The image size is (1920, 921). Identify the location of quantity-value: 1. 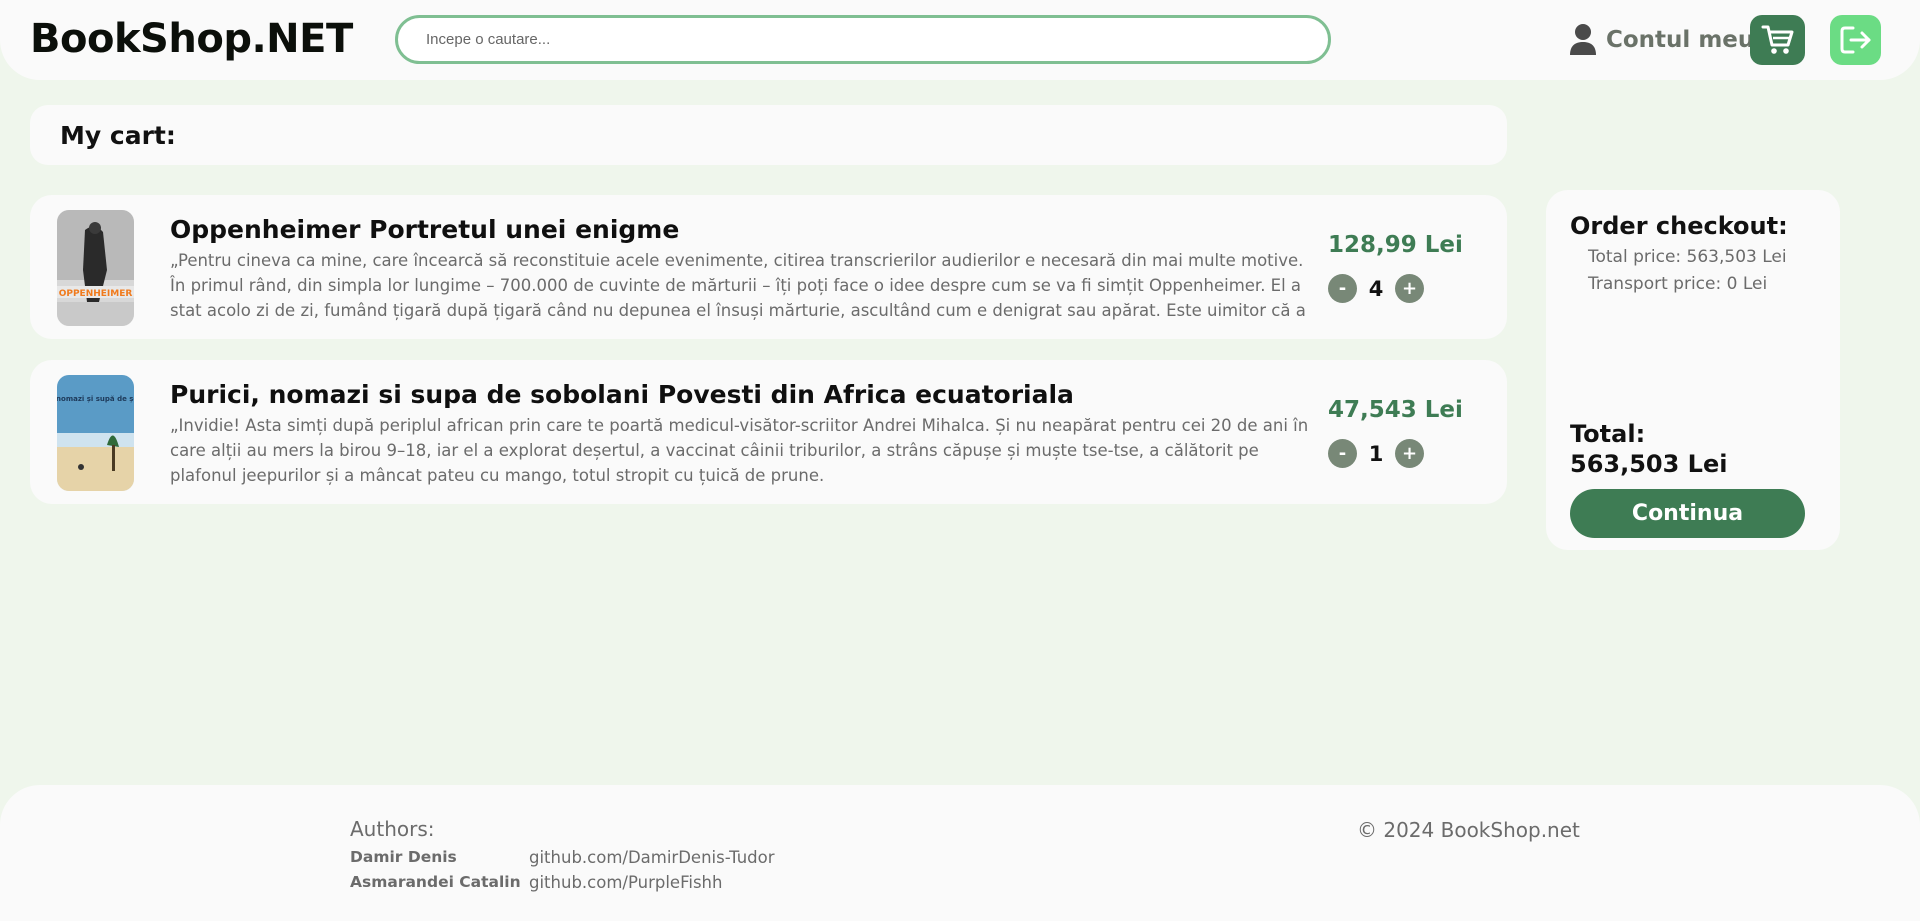
(1376, 453).